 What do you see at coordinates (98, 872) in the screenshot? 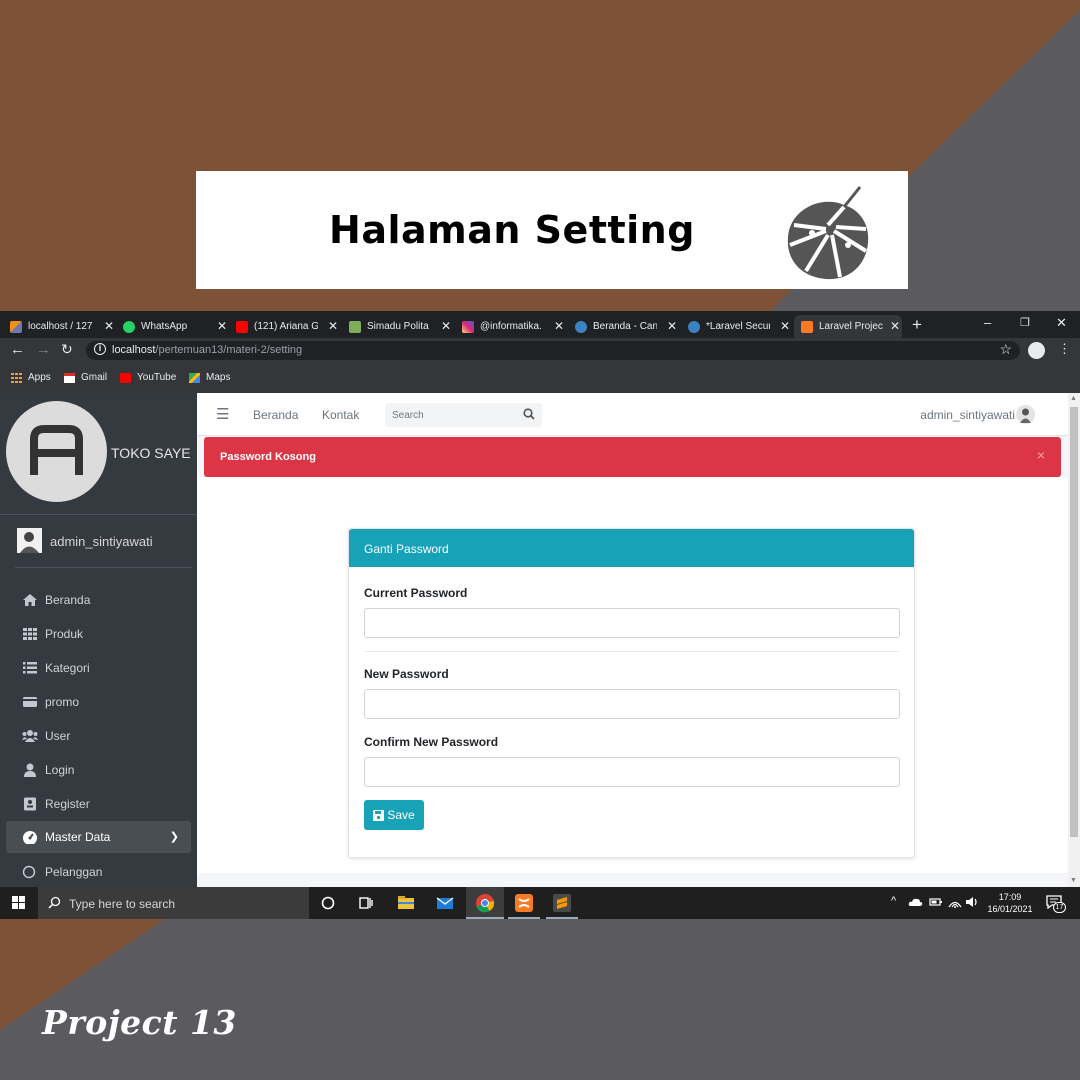
I see `sidebar-item-pelanggan: Pelanggan` at bounding box center [98, 872].